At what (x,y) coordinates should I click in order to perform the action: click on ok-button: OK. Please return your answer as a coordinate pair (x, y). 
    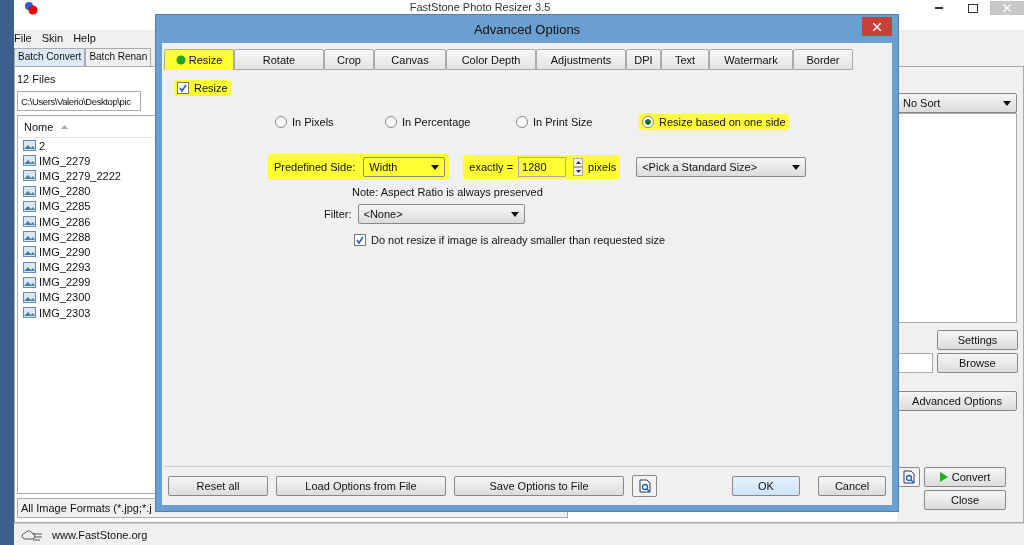
    Looking at the image, I should click on (766, 486).